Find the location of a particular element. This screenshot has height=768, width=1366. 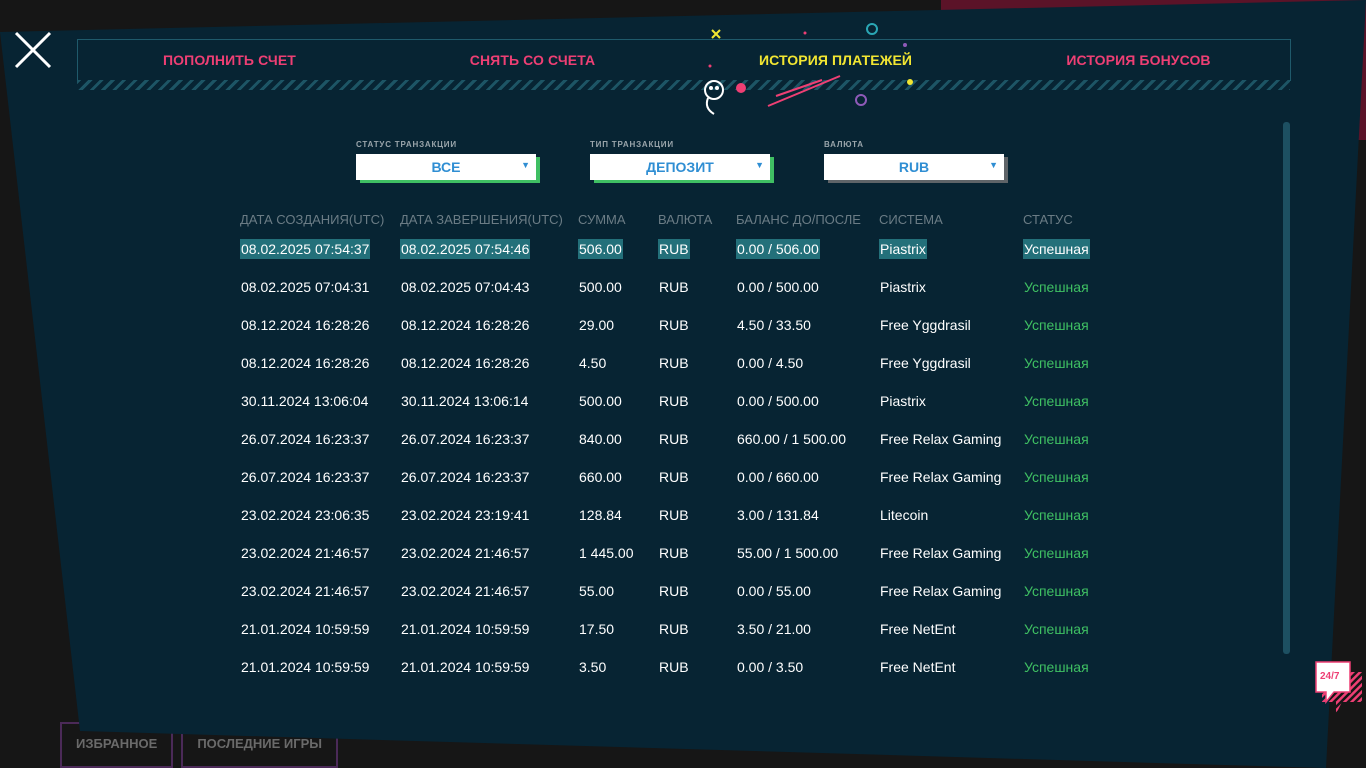

tab-bonus-history: ИСТОРИЯ БОНУСОВ is located at coordinates (1138, 60).